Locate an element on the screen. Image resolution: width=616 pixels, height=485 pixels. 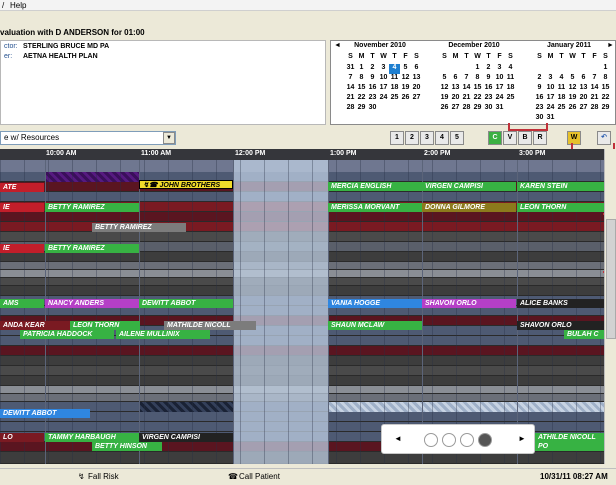
appointment-block: MERCIA ENGLISH is located at coordinates (375, 186).